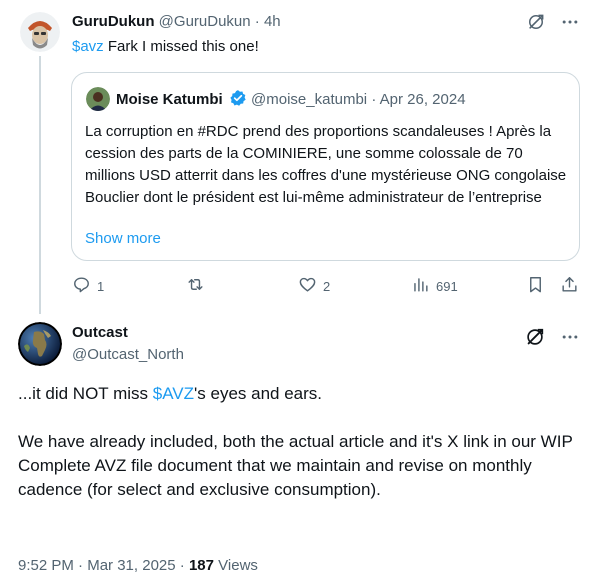 The width and height of the screenshot is (598, 584). I want to click on like-count: 2, so click(327, 286).